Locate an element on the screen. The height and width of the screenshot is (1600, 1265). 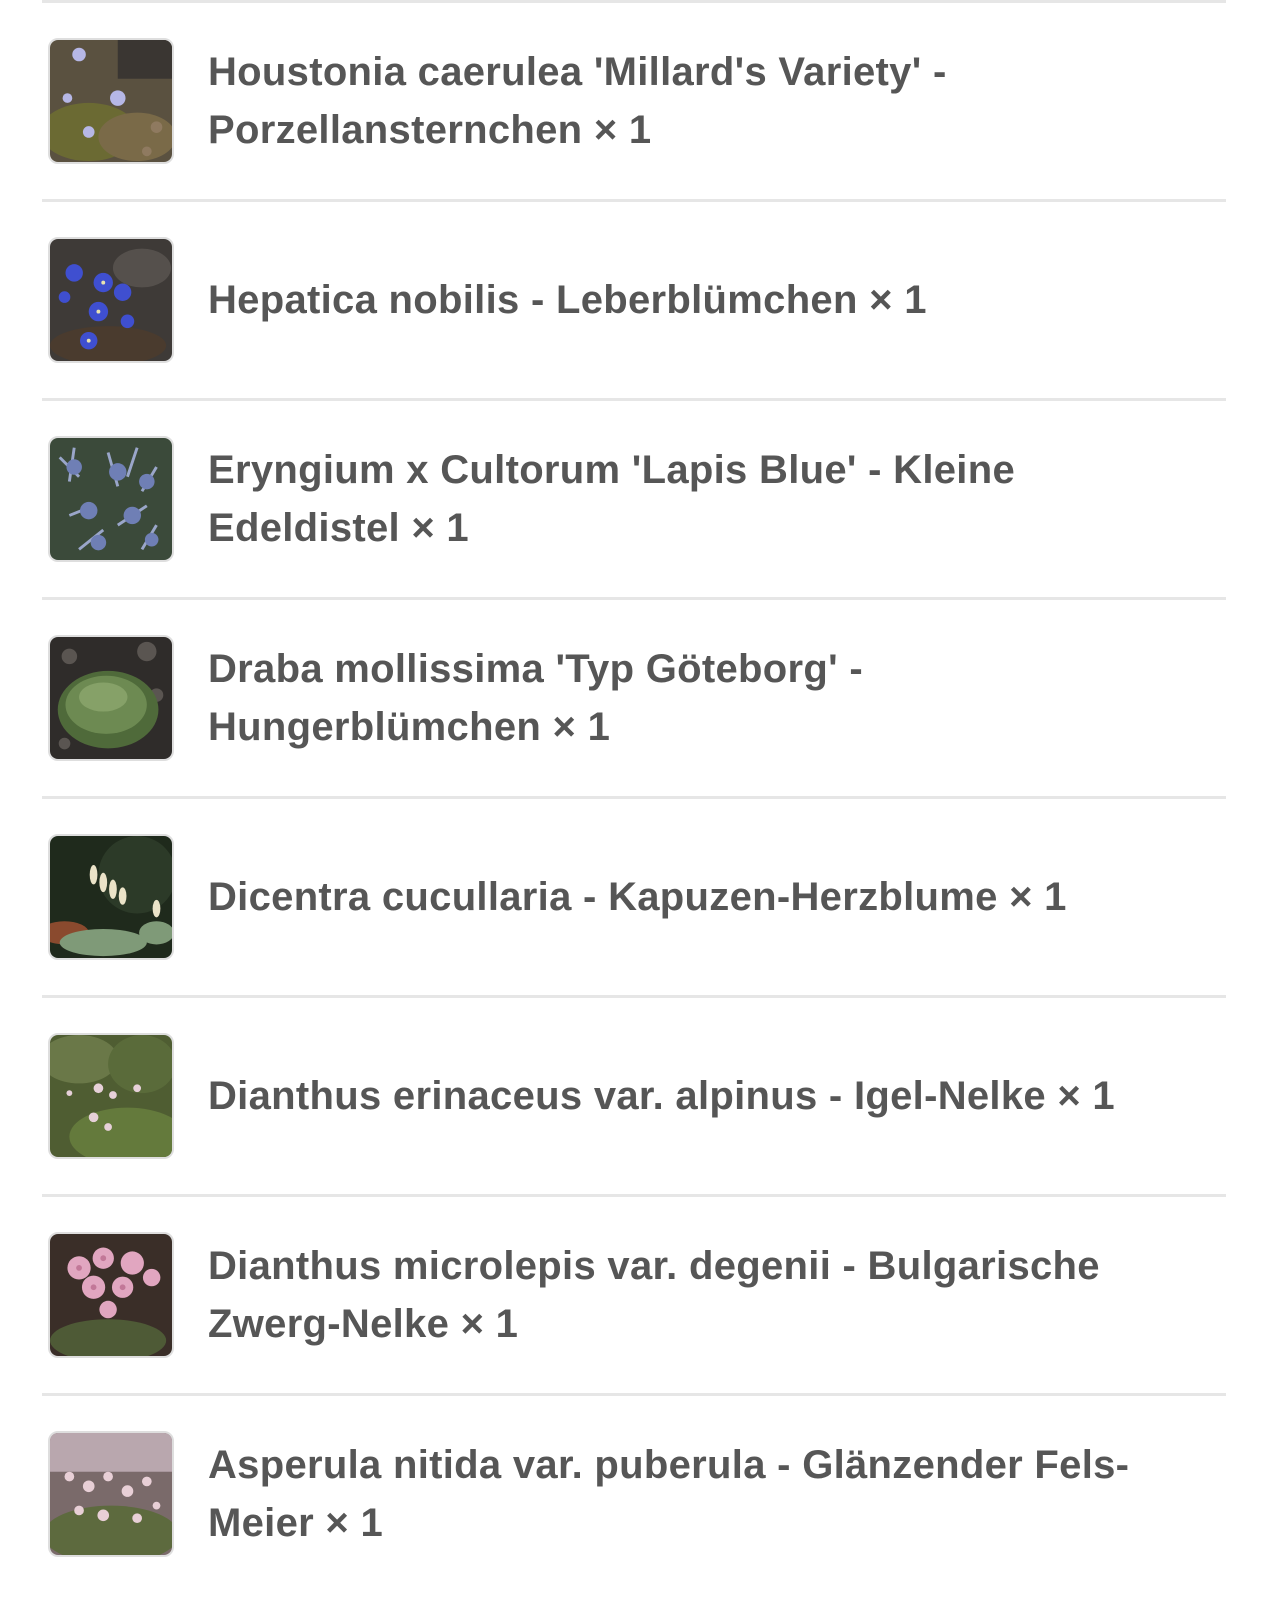
dicentra-thumbnail is located at coordinates (111, 897).